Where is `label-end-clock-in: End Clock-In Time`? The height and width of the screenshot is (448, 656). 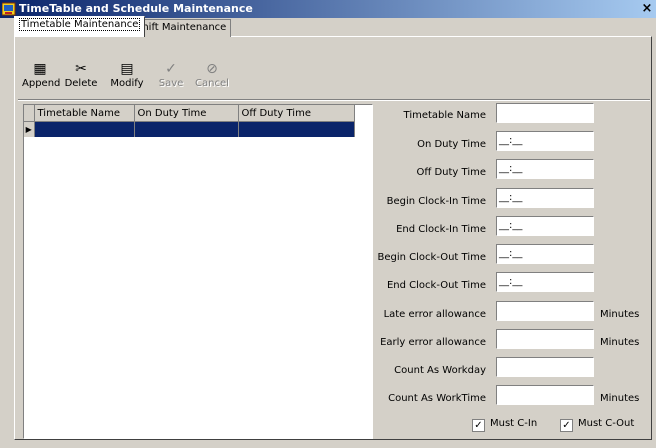
label-end-clock-in: End Clock-In Time is located at coordinates (441, 229).